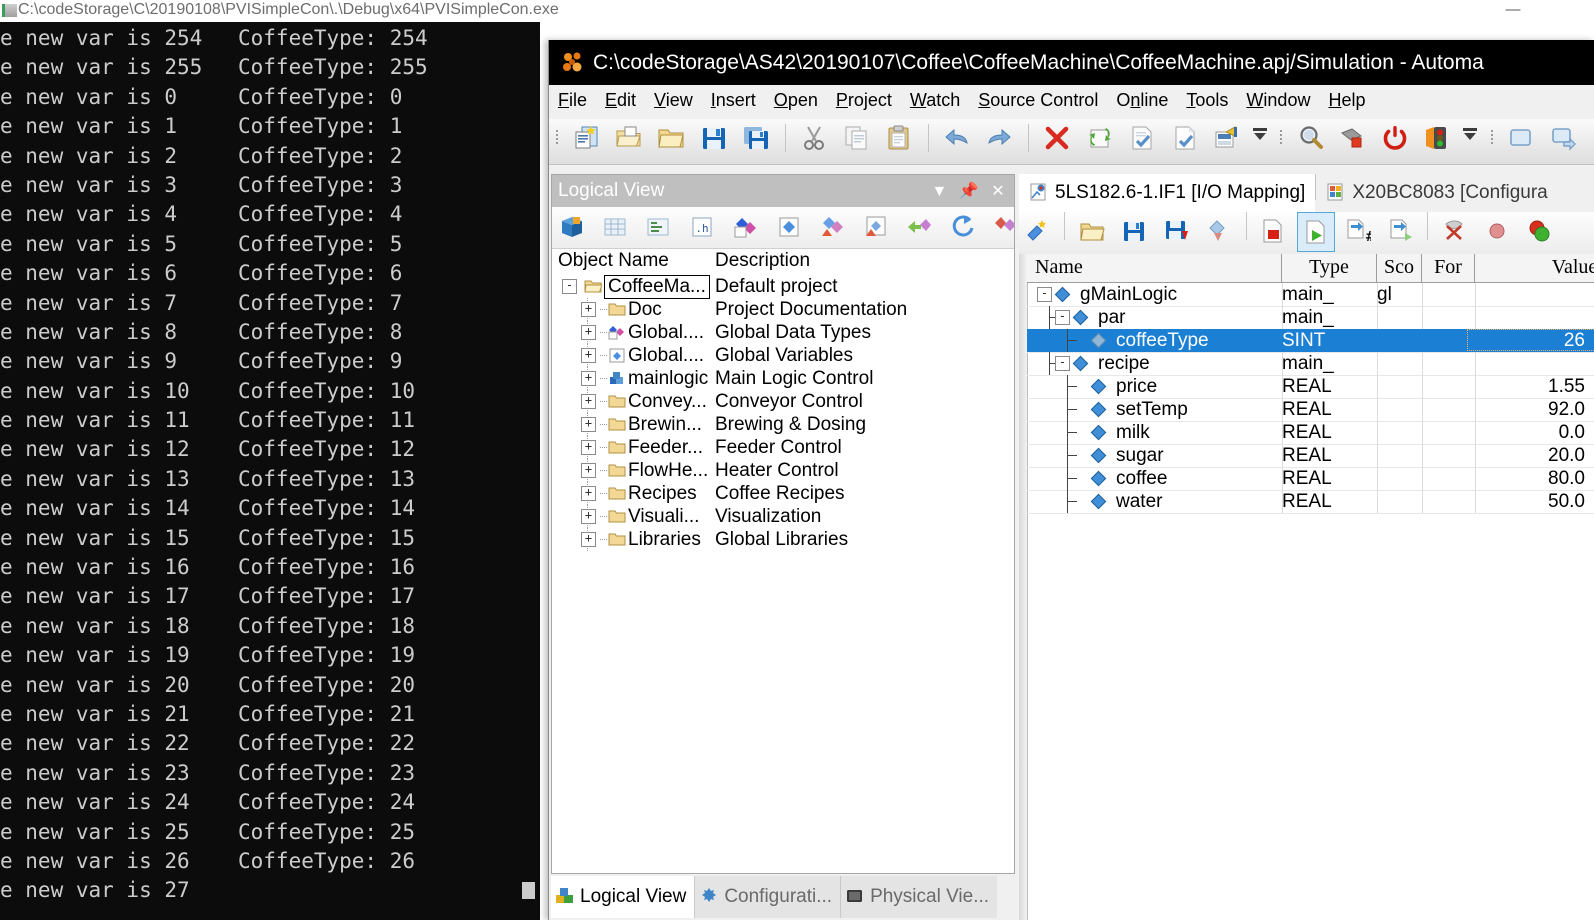  Describe the element at coordinates (1100, 138) in the screenshot. I see `rebuild-icon` at that location.